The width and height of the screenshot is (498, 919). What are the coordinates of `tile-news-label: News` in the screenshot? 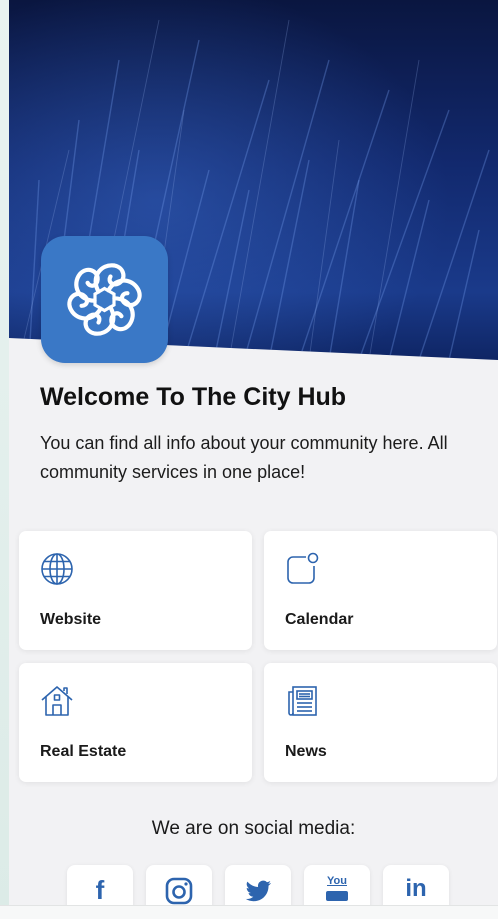 It's located at (306, 751).